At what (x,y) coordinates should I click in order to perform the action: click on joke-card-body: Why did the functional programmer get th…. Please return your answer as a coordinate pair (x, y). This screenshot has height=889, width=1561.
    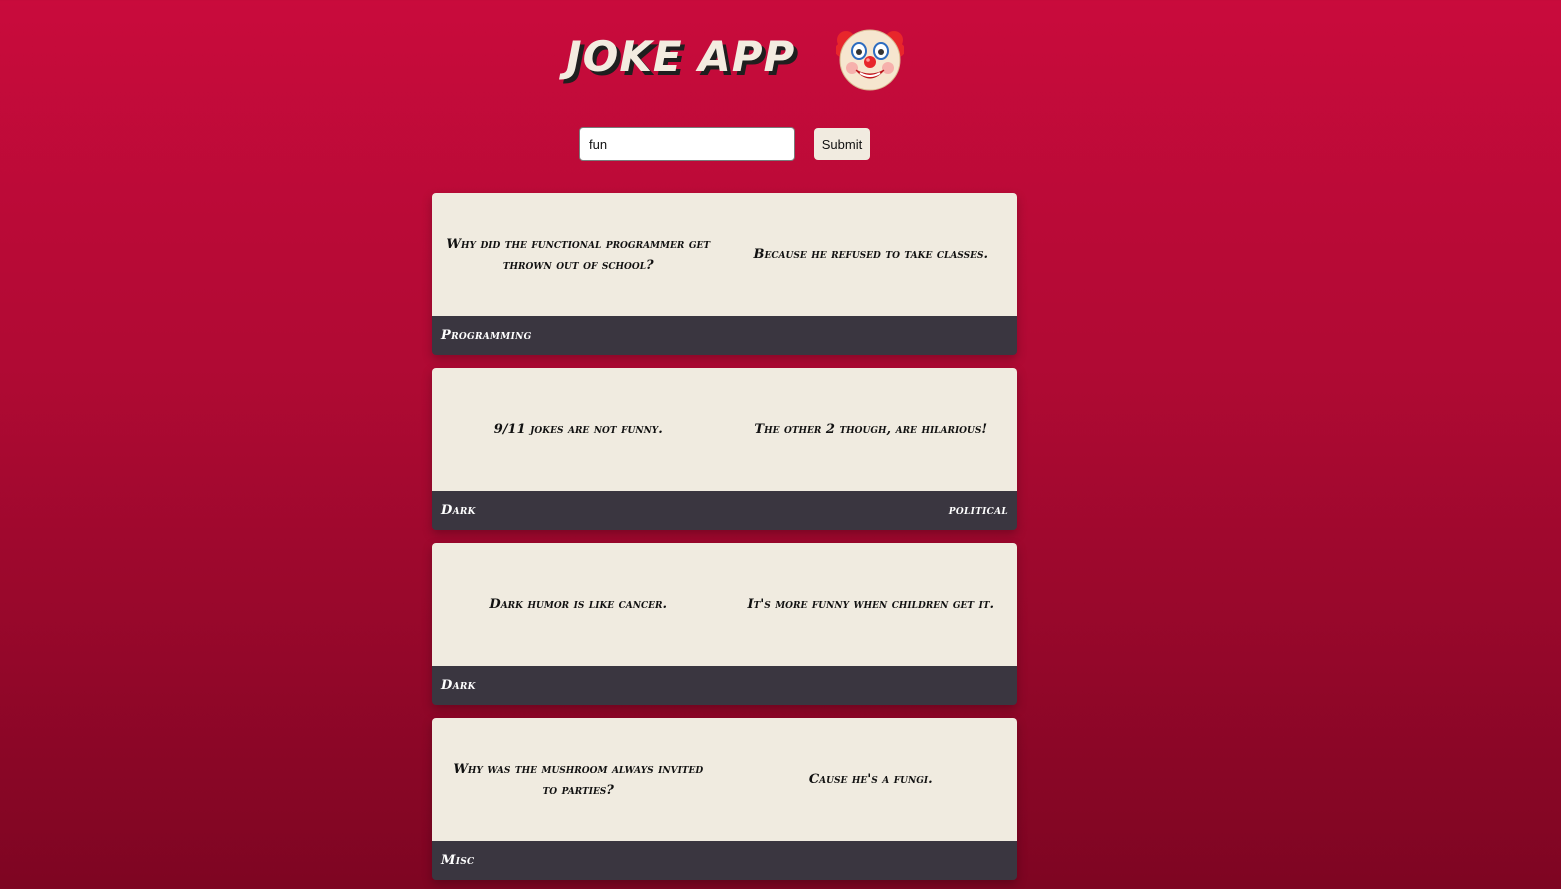
    Looking at the image, I should click on (724, 254).